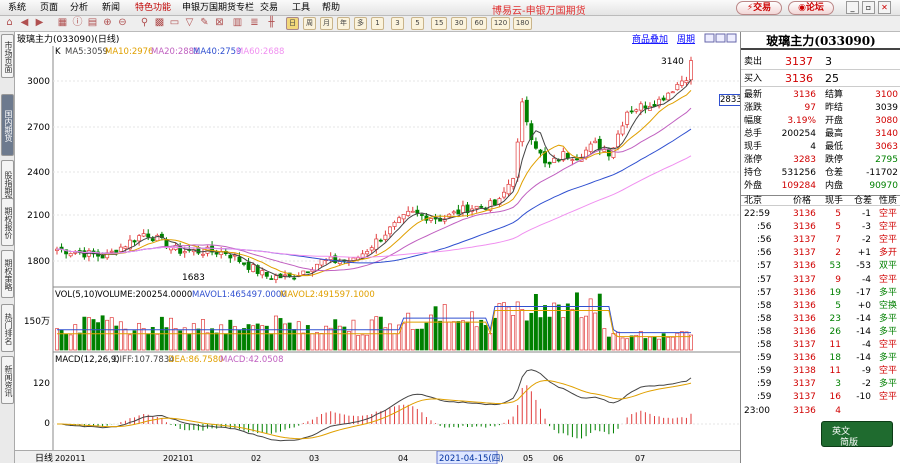 The height and width of the screenshot is (467, 900). Describe the element at coordinates (852, 7) in the screenshot. I see `minimize-icon: _` at that location.